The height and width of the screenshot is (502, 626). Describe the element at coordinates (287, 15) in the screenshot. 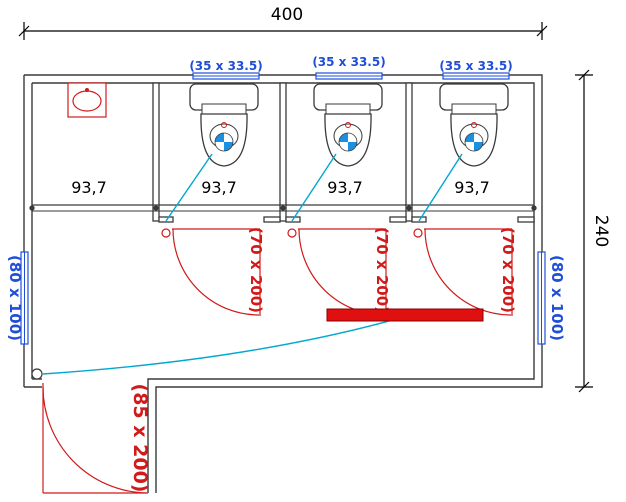

I see `width-label: 400` at that location.